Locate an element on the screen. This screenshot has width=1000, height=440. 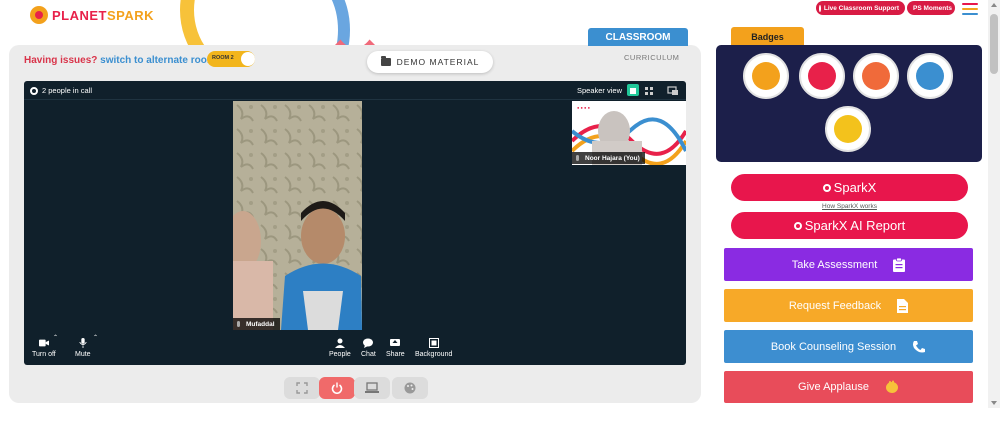
power-icon is located at coordinates (337, 388).